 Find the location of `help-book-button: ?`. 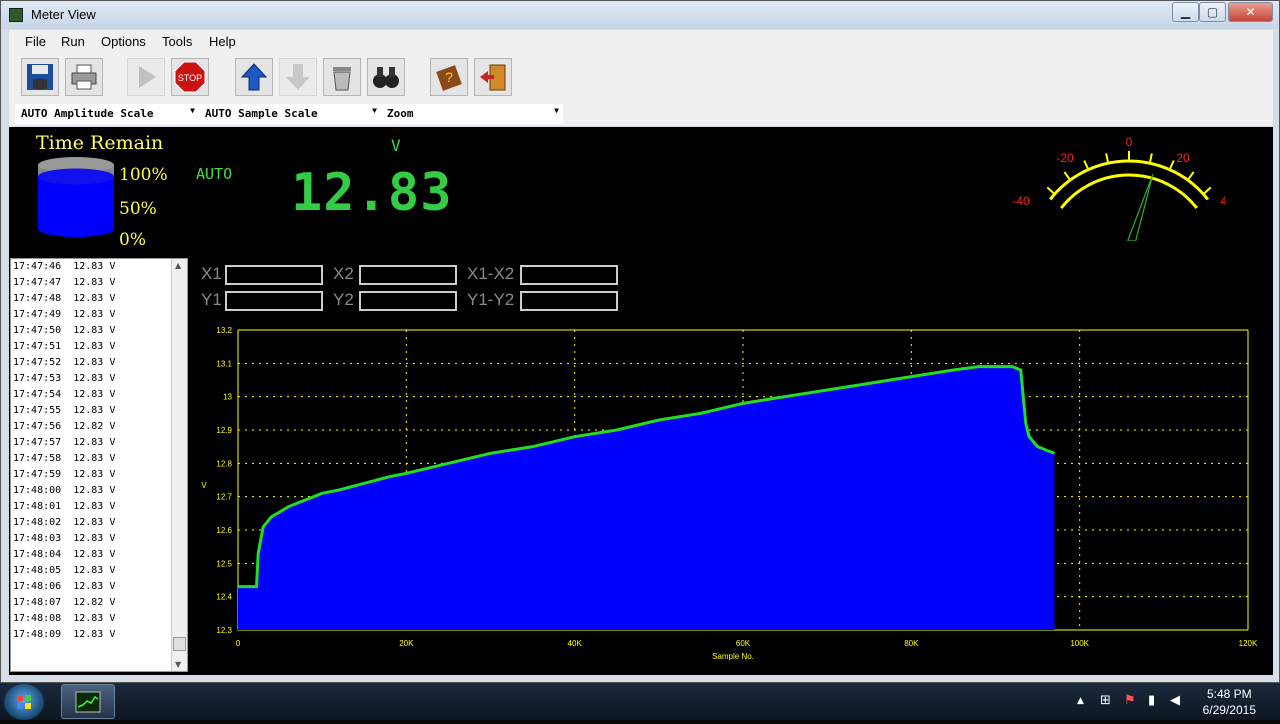

help-book-button: ? is located at coordinates (449, 77).